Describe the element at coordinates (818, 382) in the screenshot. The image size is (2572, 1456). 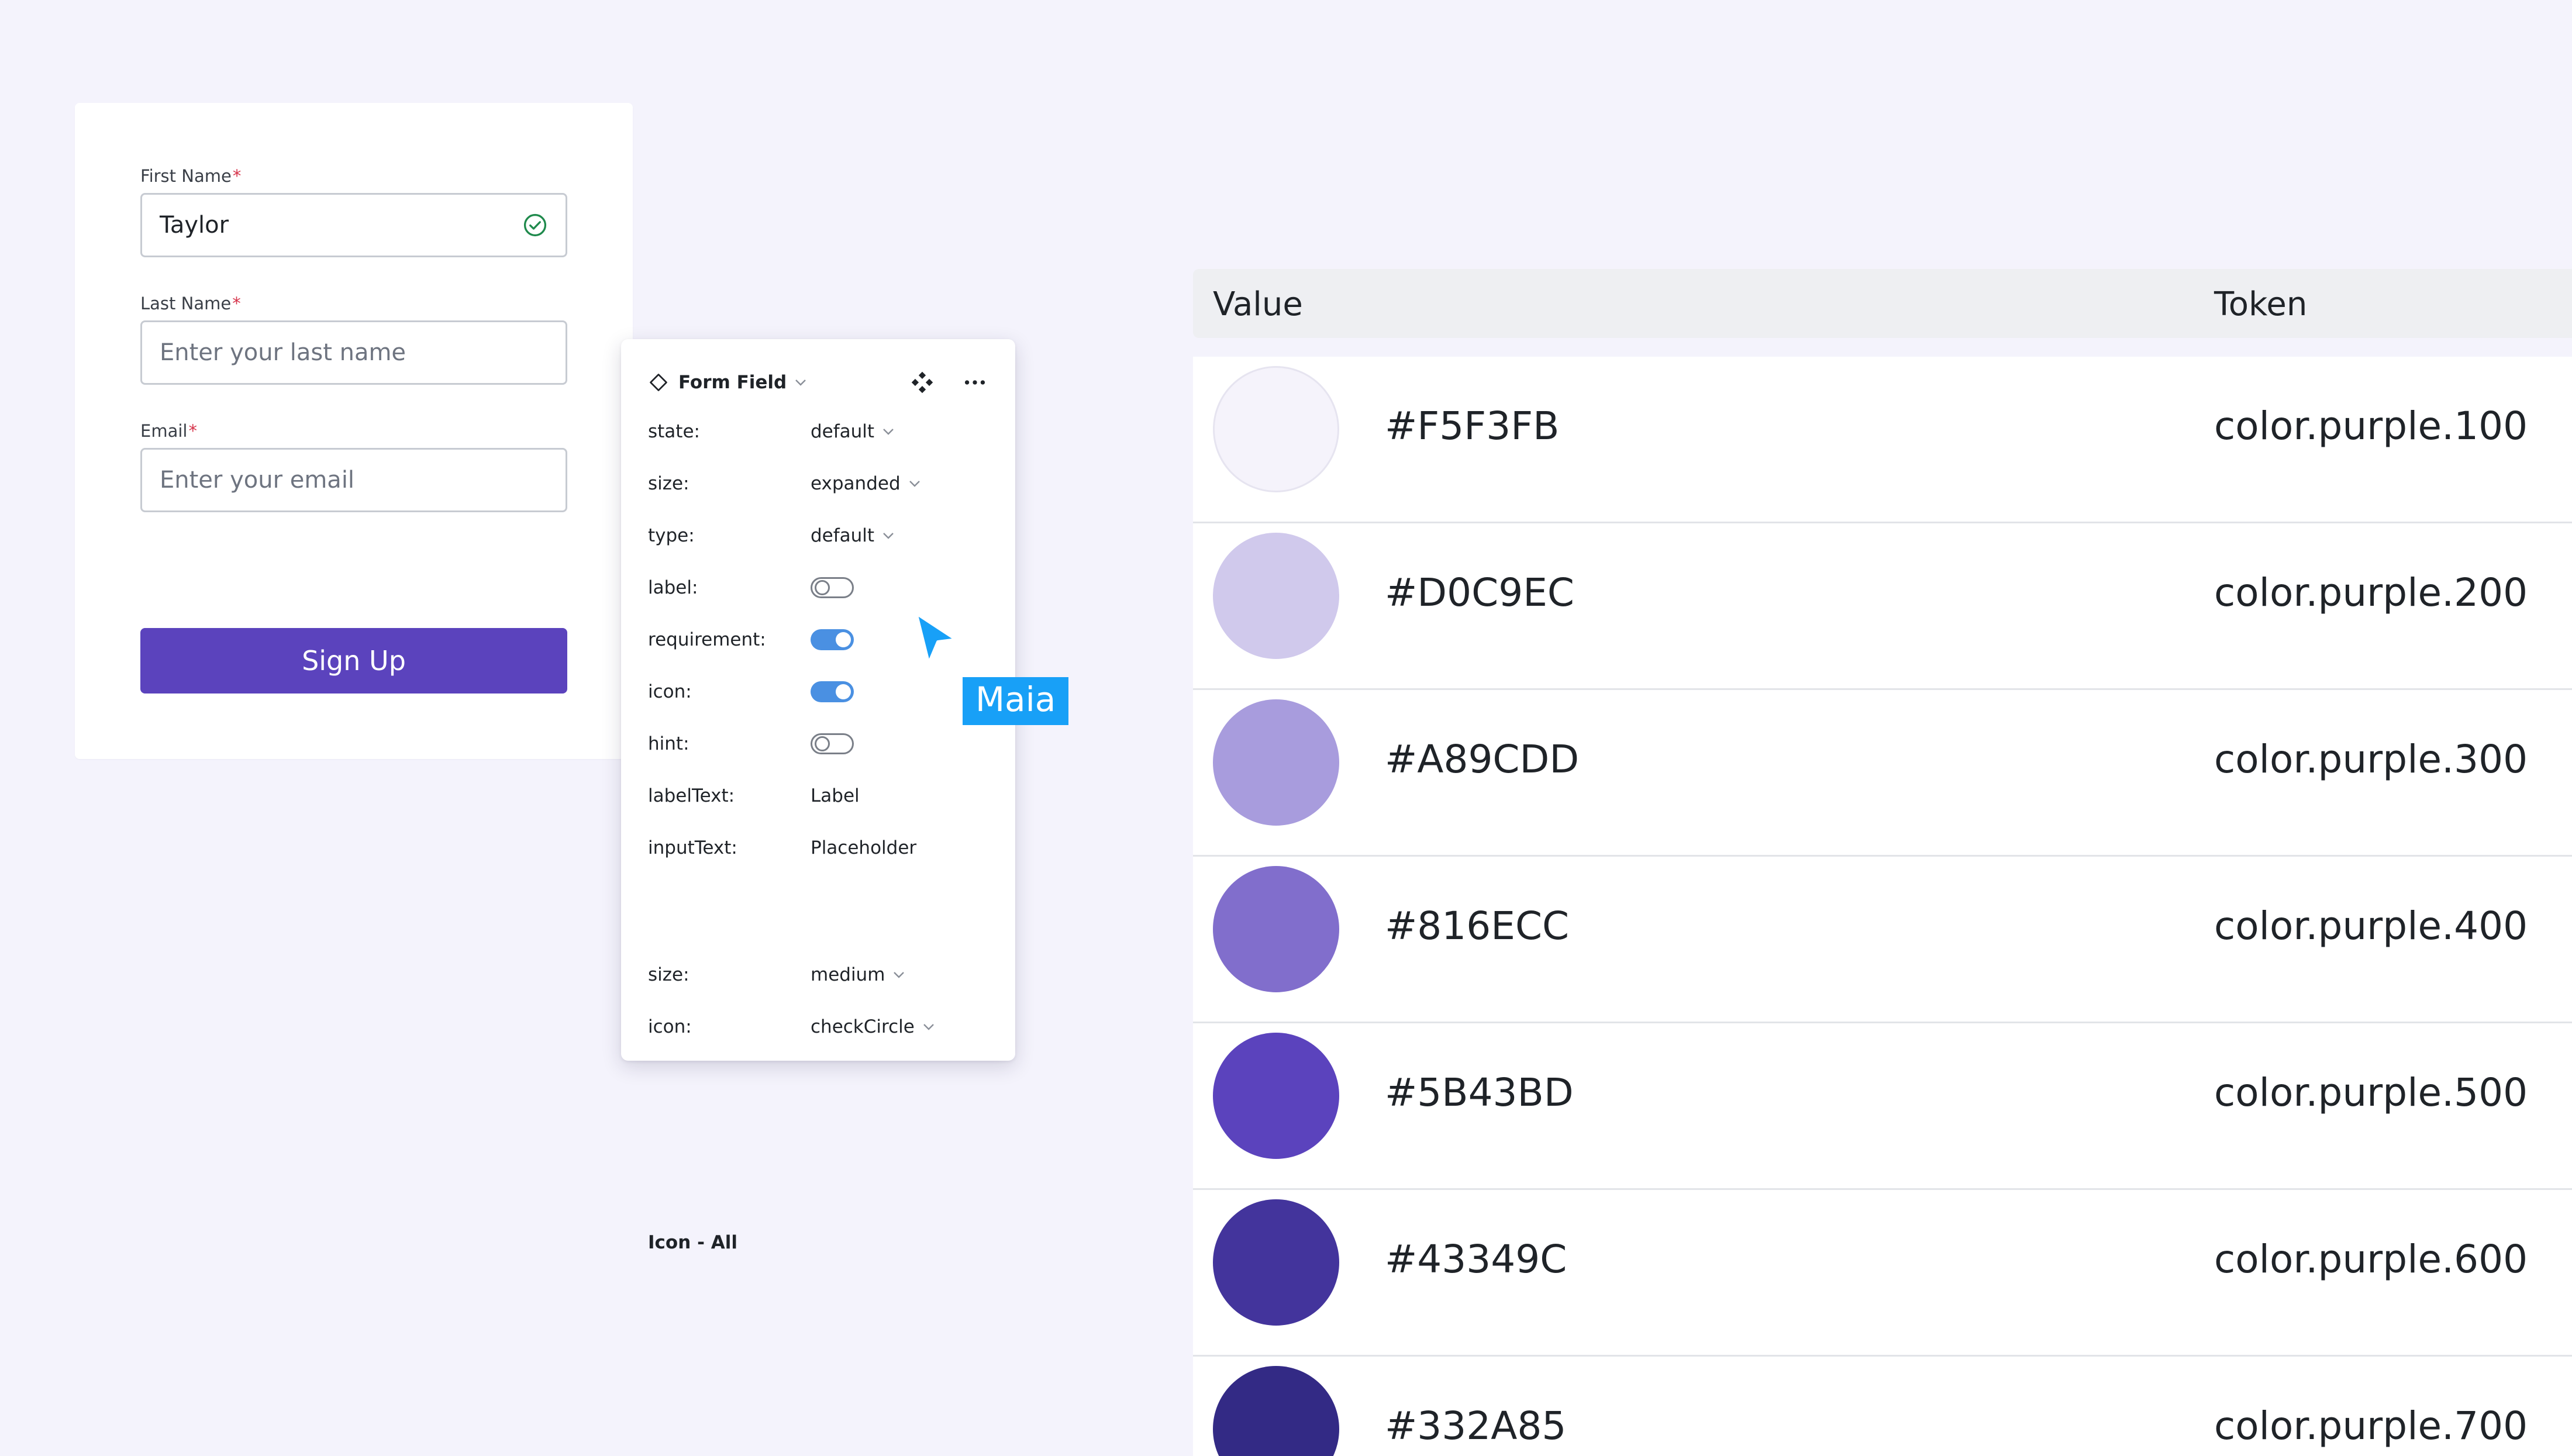
I see `panel-header: Form Field` at that location.